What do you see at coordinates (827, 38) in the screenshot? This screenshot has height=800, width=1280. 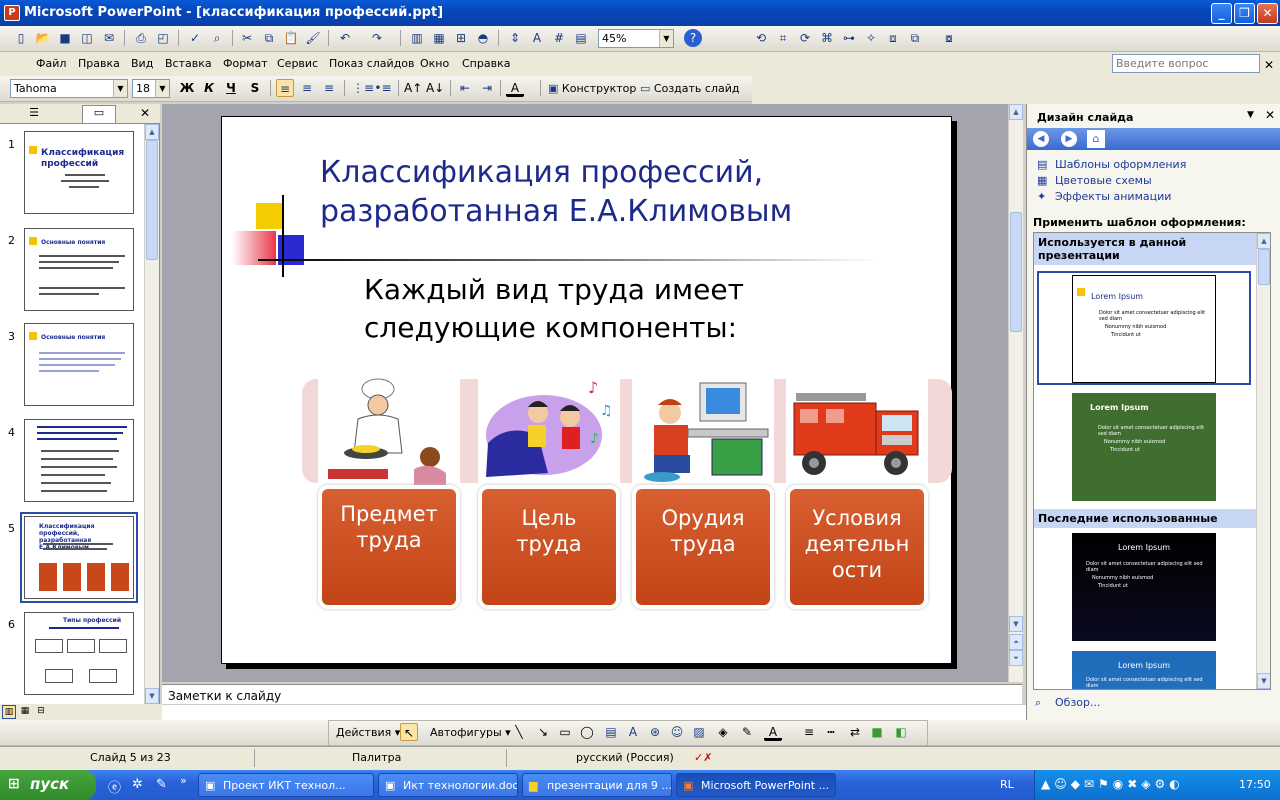 I see `diagram-icon: ⌘` at bounding box center [827, 38].